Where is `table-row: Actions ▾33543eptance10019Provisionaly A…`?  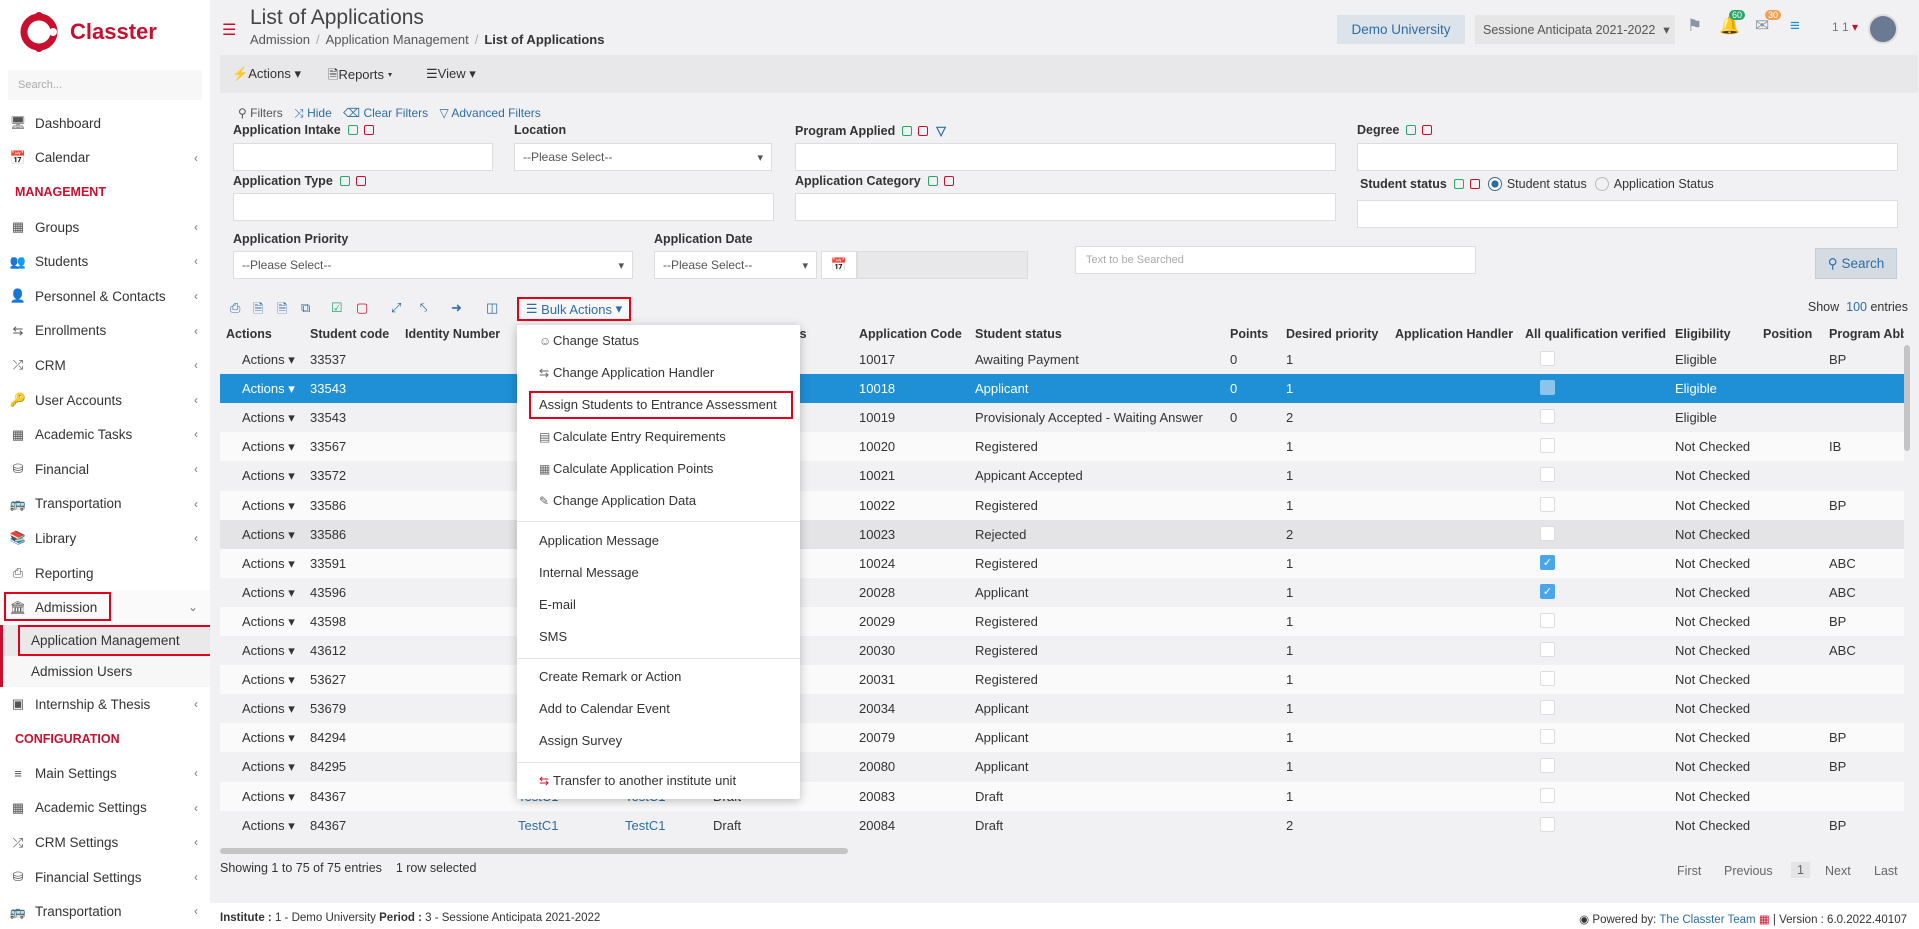 table-row: Actions ▾33543eptance10019Provisionaly A… is located at coordinates (1062, 418).